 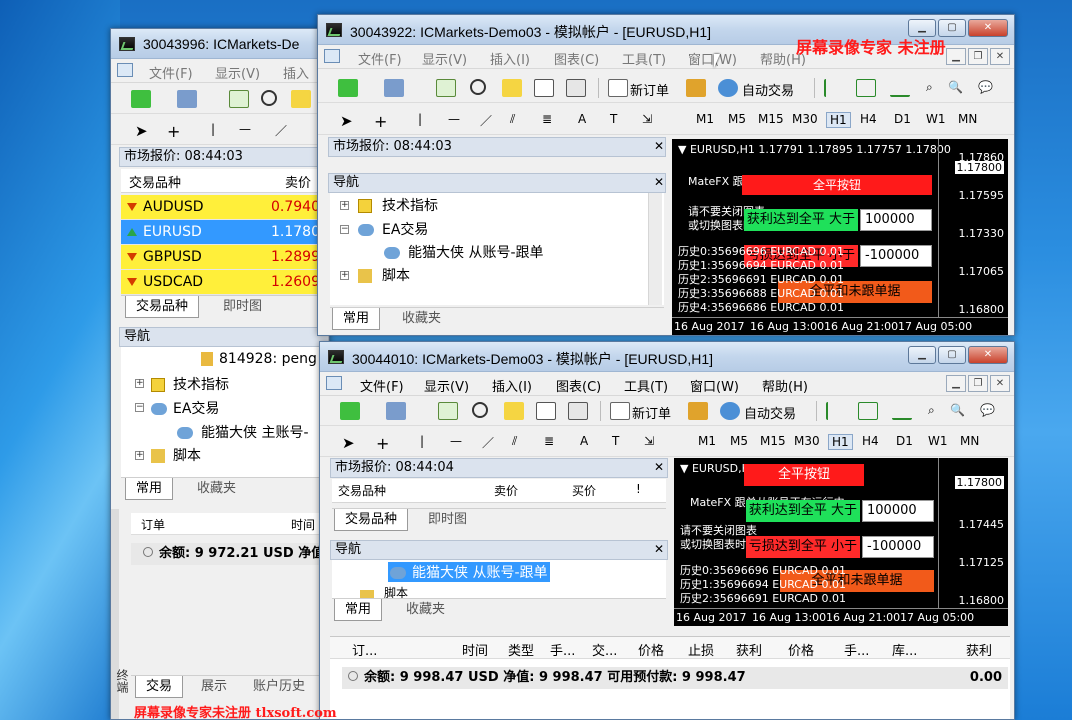 What do you see at coordinates (803, 547) in the screenshot?
I see `loss-close-label: 亏损达到全平 小于` at bounding box center [803, 547].